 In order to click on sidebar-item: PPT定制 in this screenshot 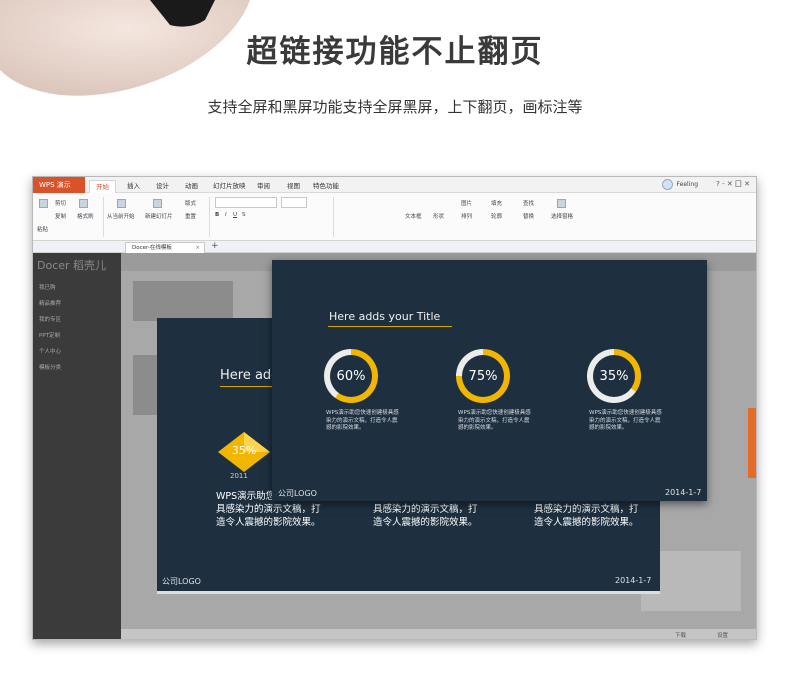, I will do `click(49, 336)`.